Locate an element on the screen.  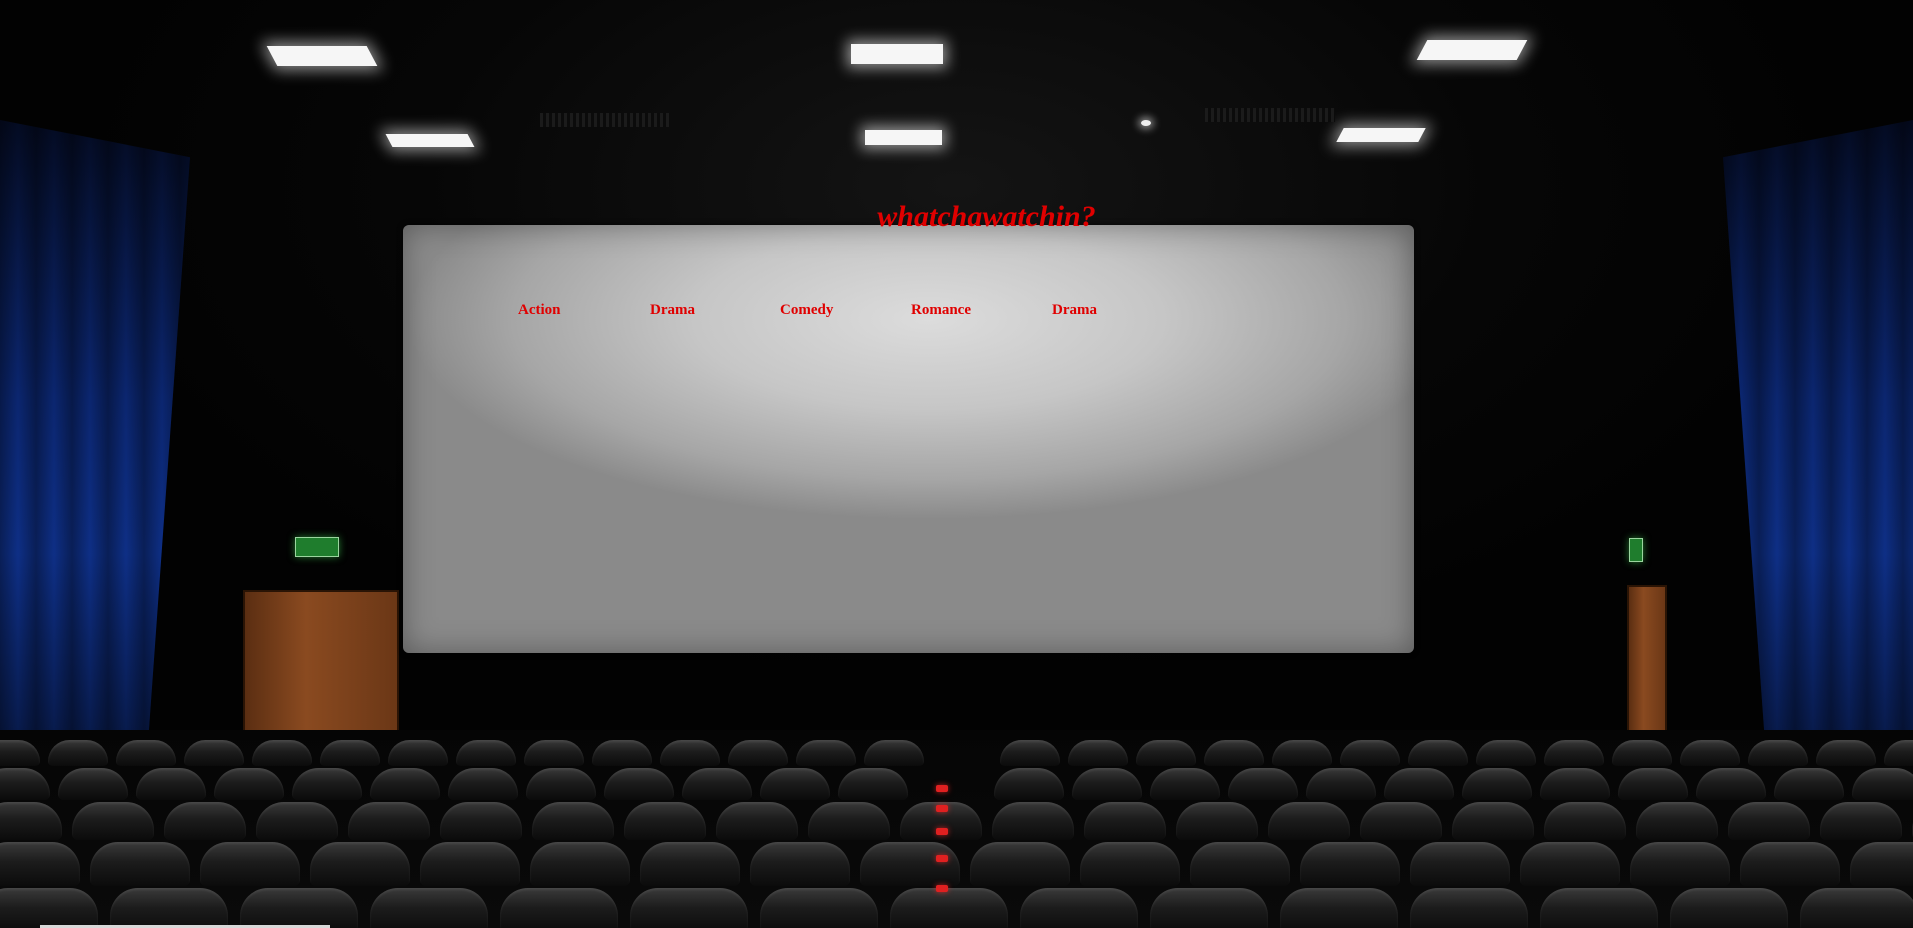
genre-link-romance: Romance is located at coordinates (941, 310).